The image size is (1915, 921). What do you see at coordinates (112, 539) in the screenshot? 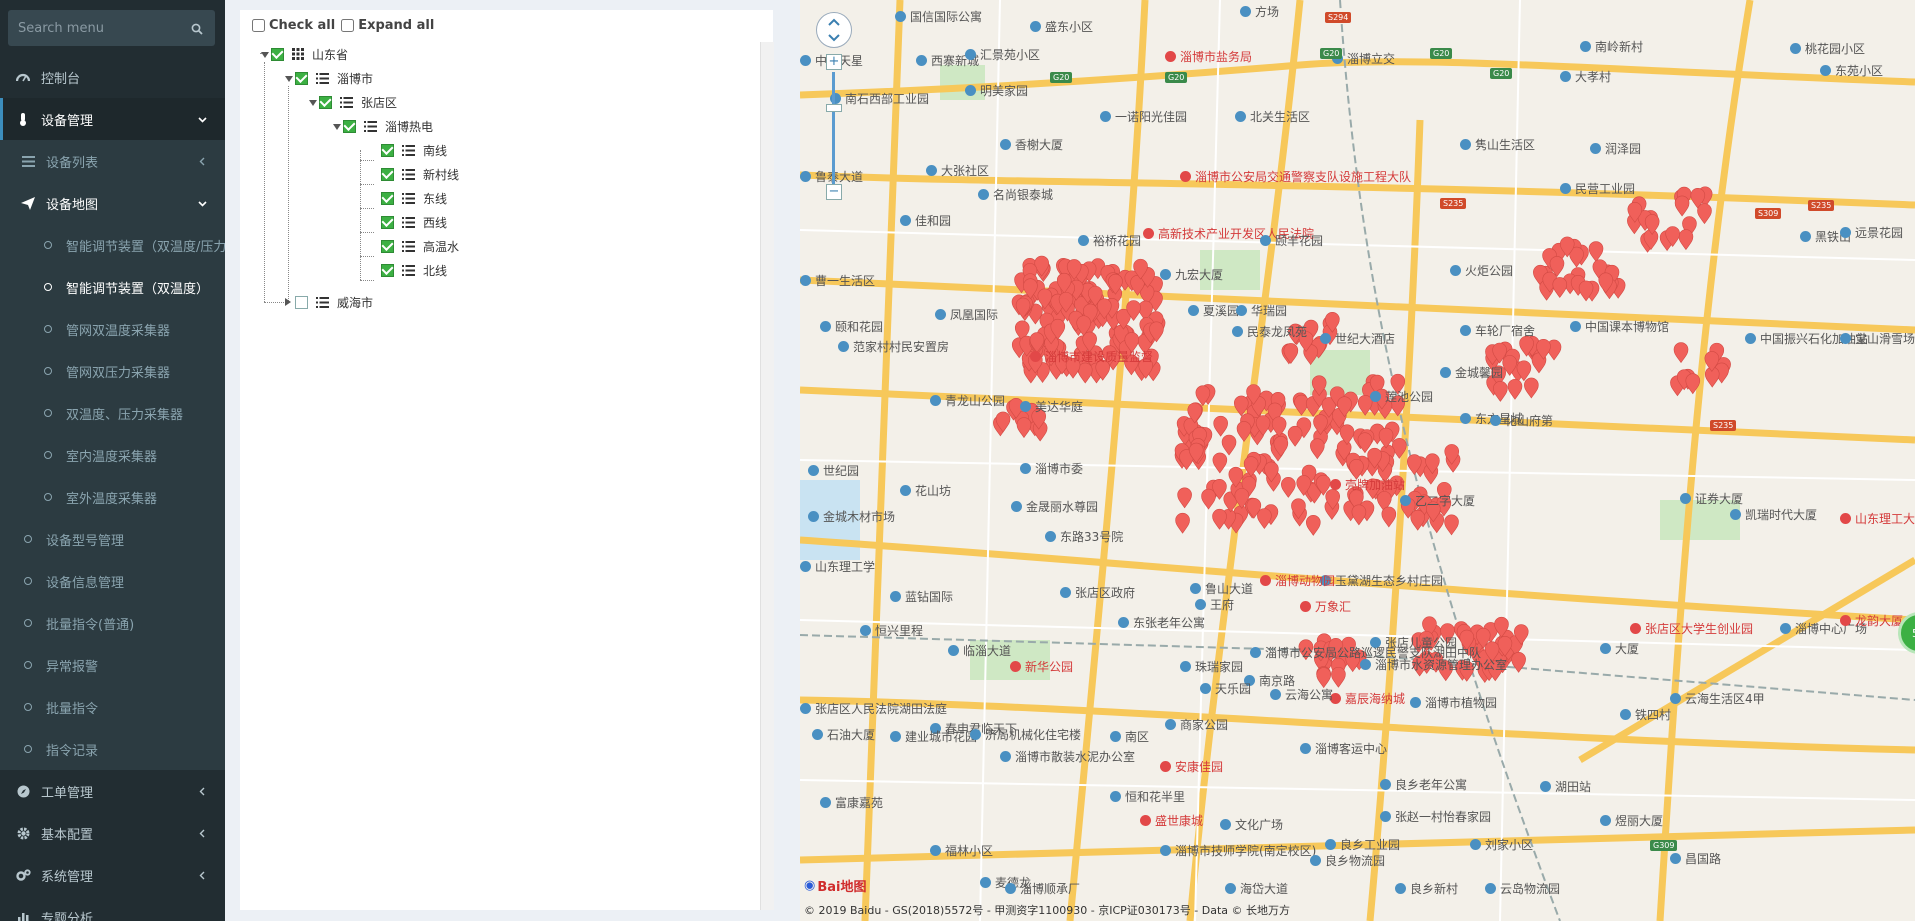
I see `menu-device-model-management: 设备型号管理` at bounding box center [112, 539].